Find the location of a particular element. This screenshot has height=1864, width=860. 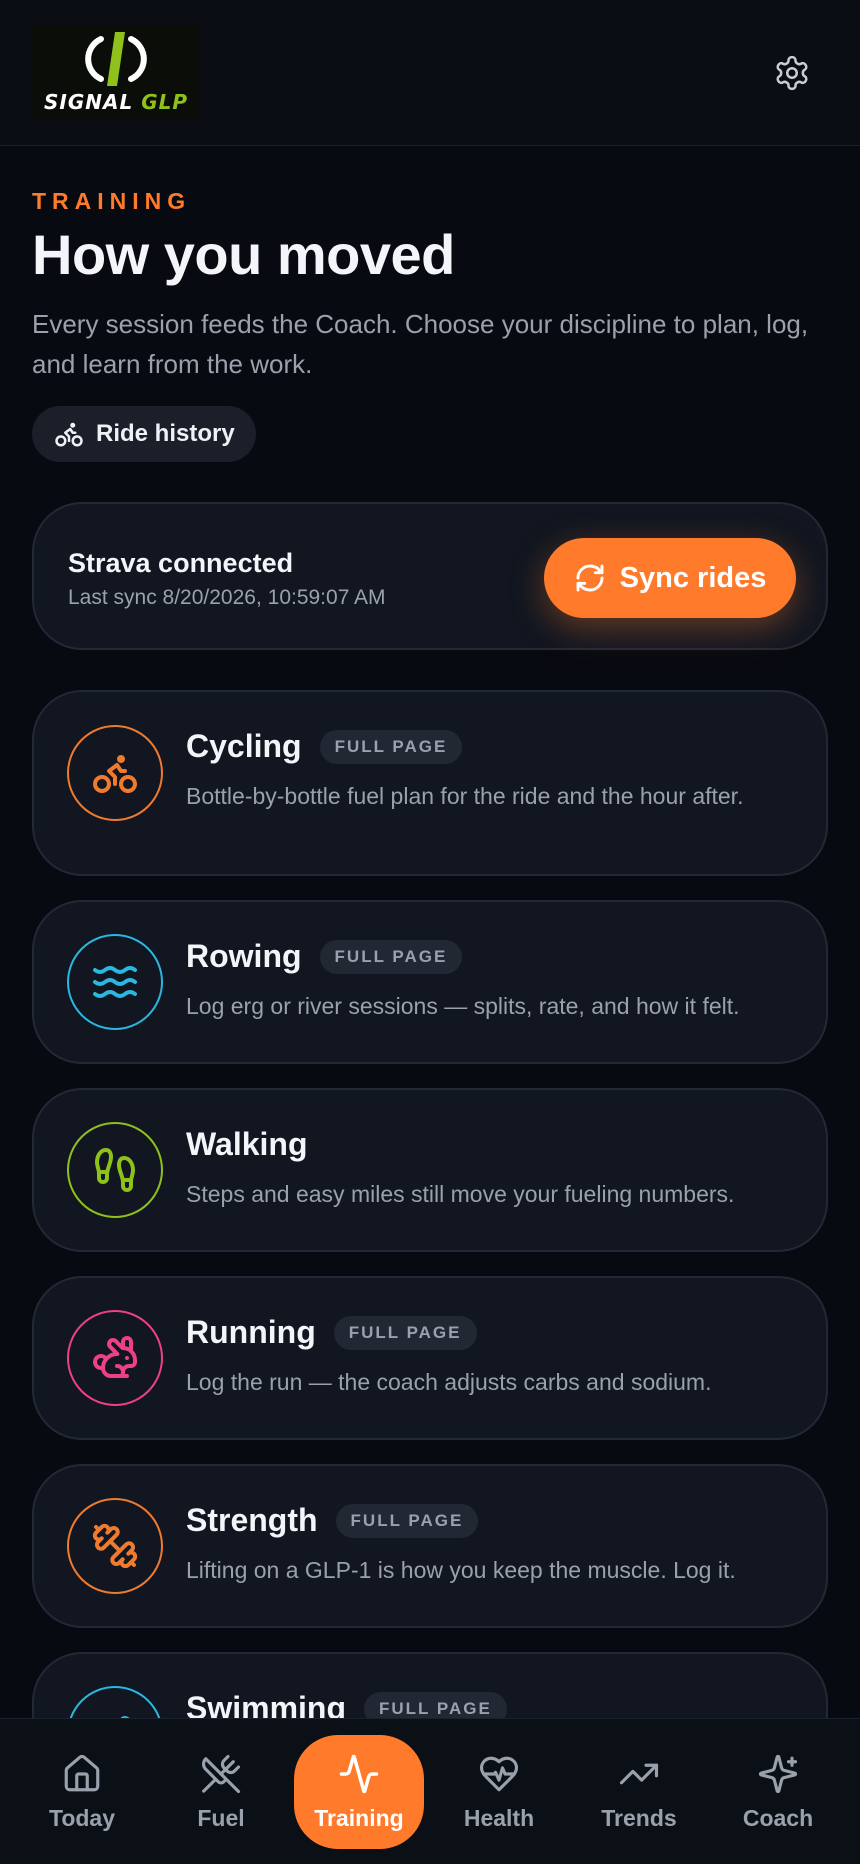

ride-history-label: Ride history is located at coordinates (165, 433).